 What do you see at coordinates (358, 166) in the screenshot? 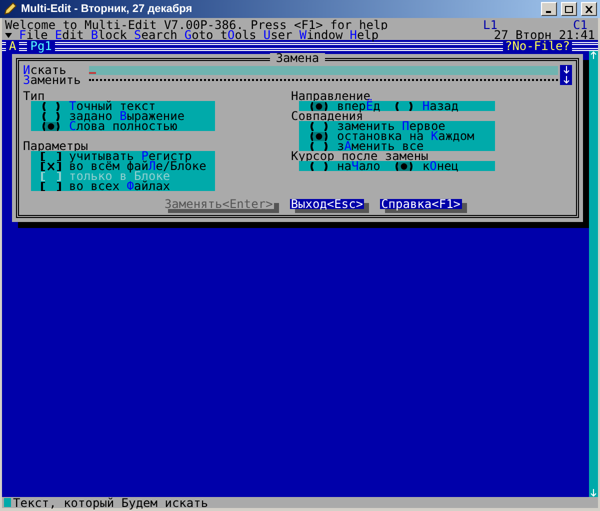
I see `option-label: наЧало` at bounding box center [358, 166].